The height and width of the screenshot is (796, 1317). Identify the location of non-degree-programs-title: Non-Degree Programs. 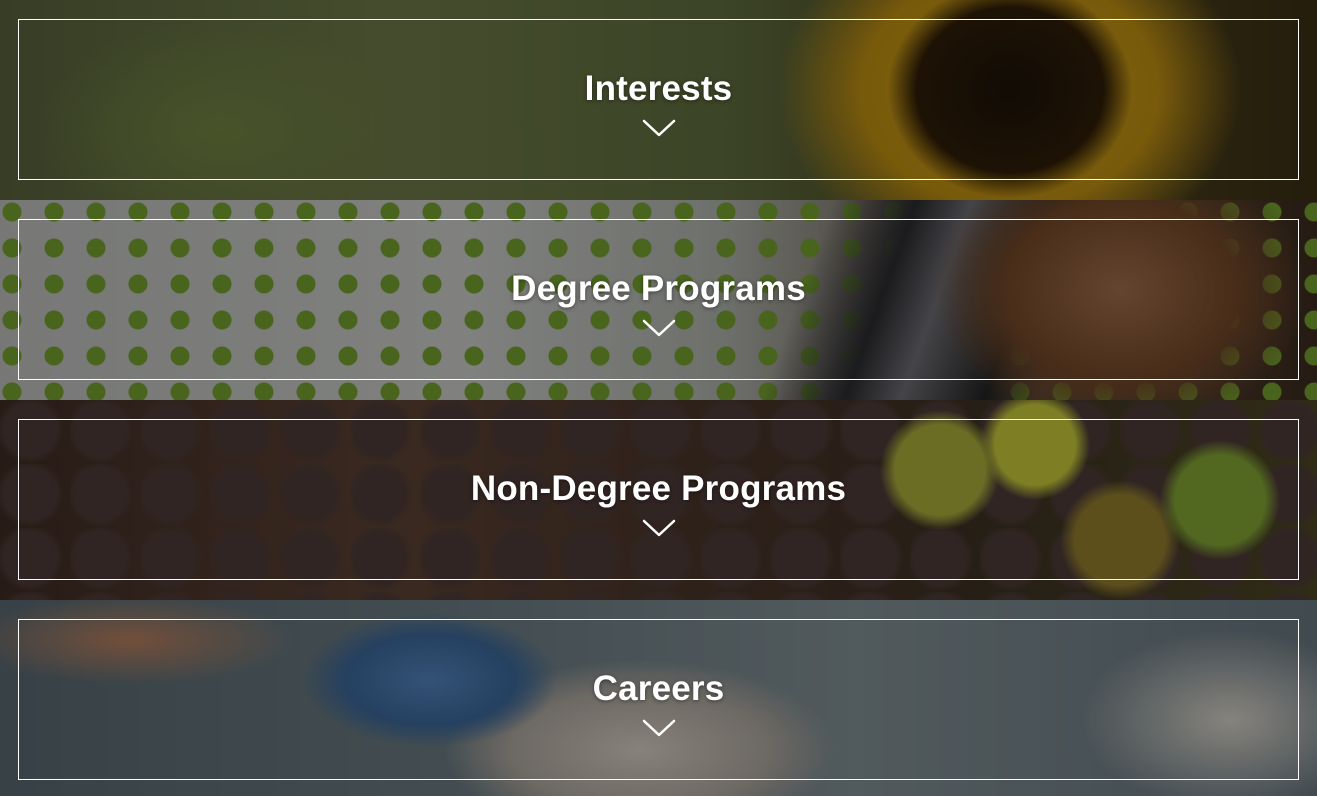
(658, 488).